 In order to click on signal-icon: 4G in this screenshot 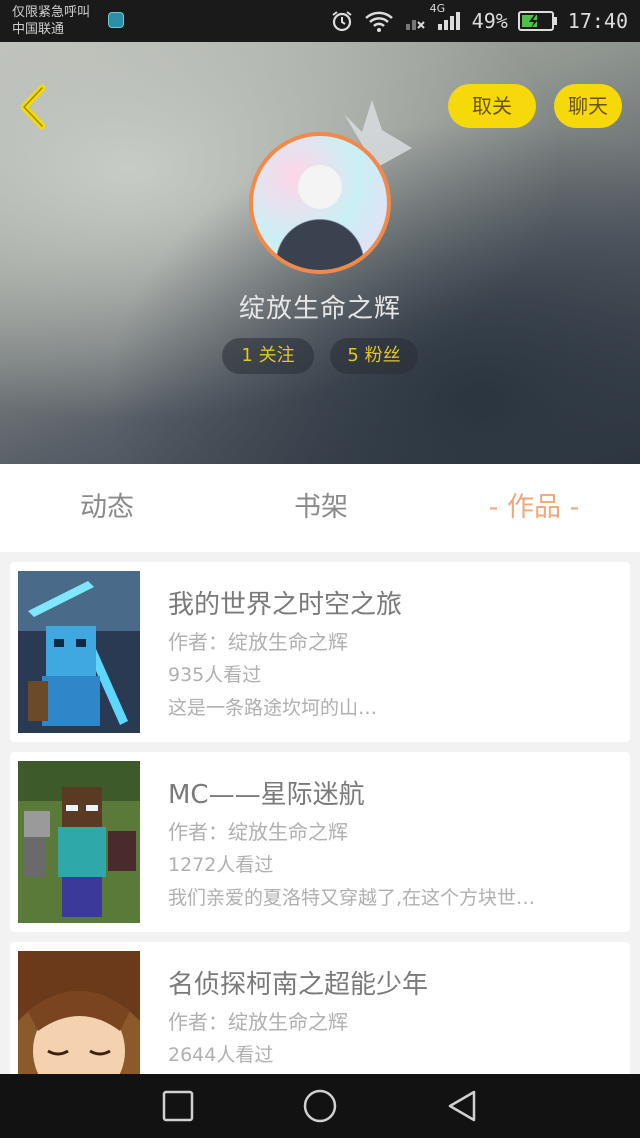, I will do `click(446, 17)`.